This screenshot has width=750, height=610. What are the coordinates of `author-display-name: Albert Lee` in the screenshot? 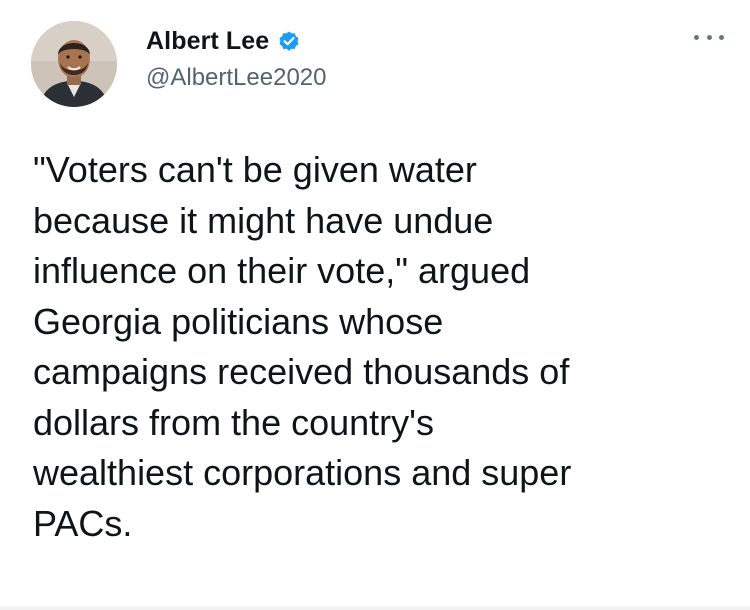 It's located at (207, 41).